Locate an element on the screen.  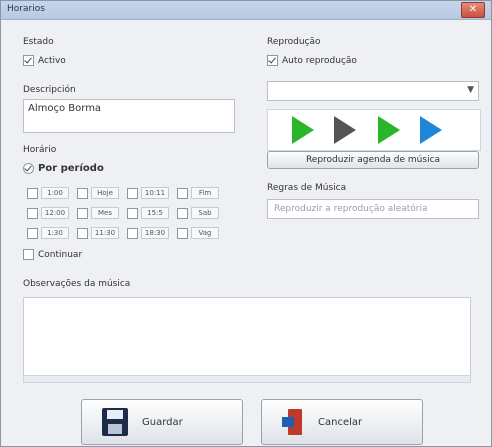
active-label: Activo is located at coordinates (52, 60).